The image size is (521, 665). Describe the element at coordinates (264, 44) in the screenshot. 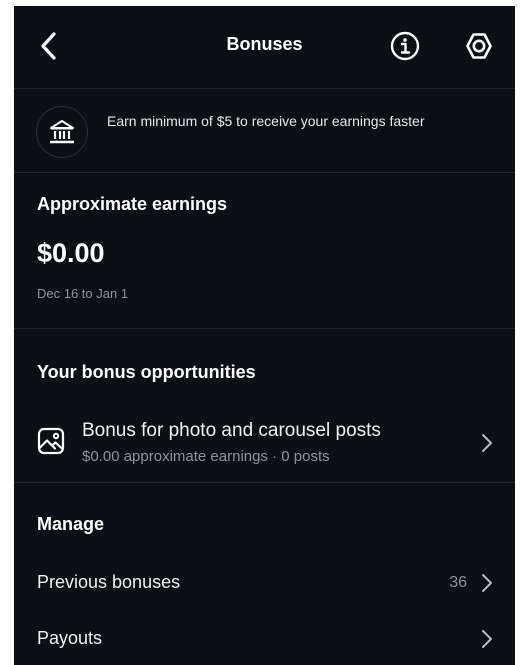

I see `page-title: Bonuses` at that location.